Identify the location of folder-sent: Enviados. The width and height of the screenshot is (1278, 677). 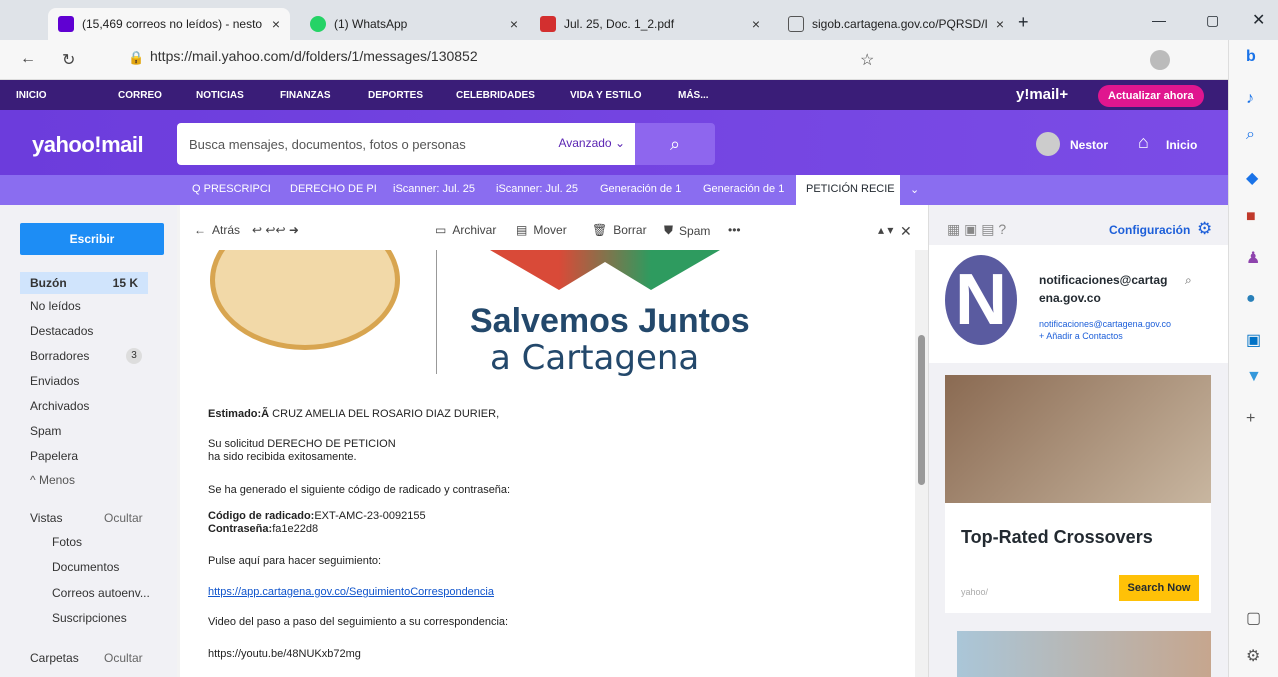
(54, 381).